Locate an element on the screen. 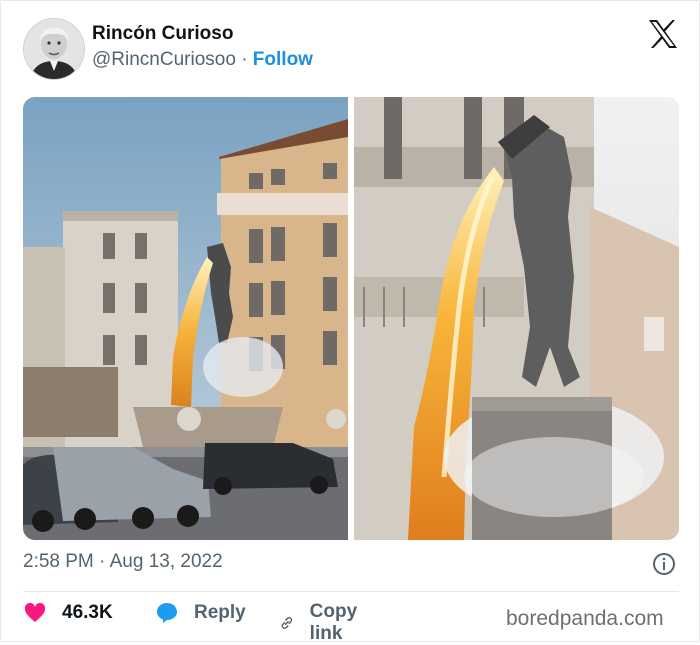  reply-label: Reply is located at coordinates (220, 612).